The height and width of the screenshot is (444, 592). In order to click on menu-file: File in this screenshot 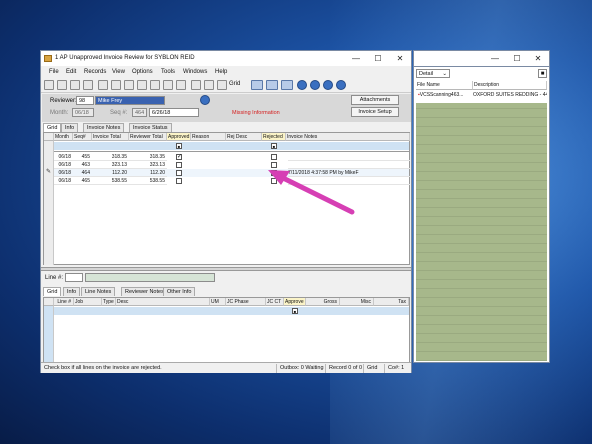, I will do `click(54, 72)`.